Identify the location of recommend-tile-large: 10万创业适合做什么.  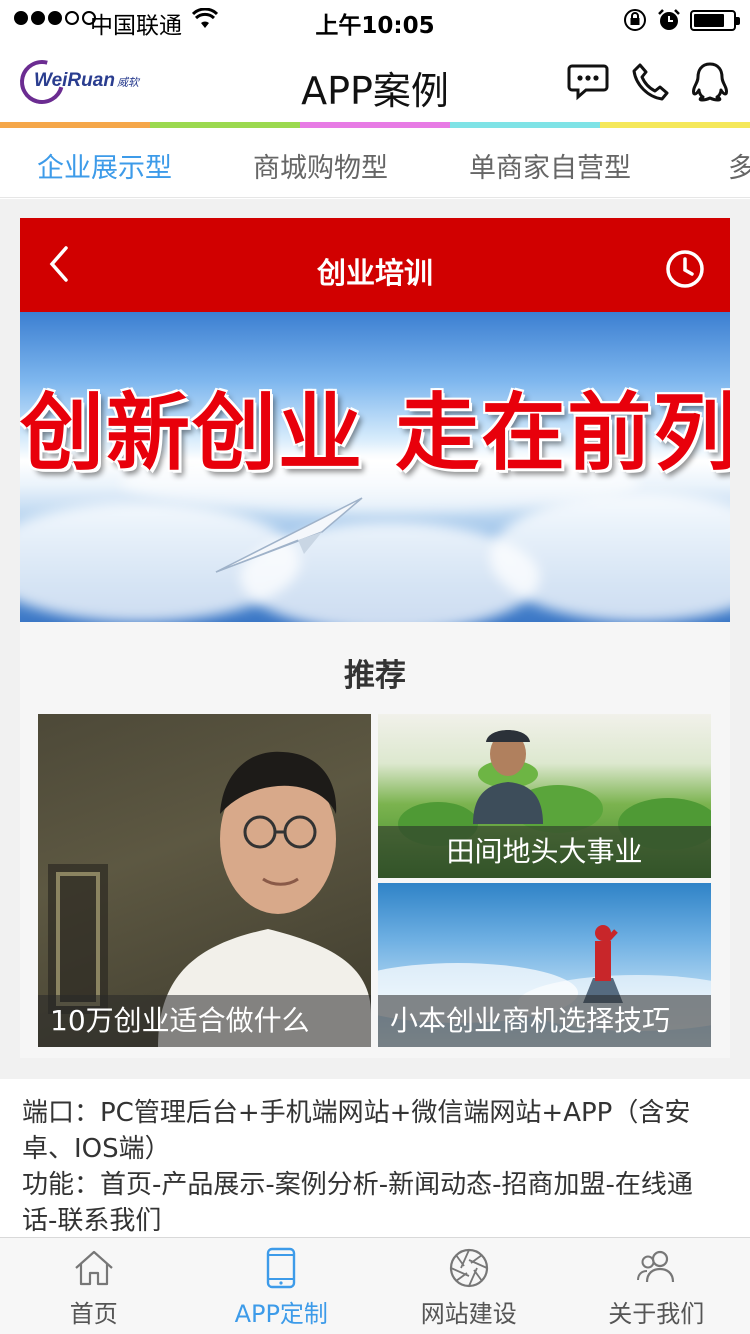
(204, 880).